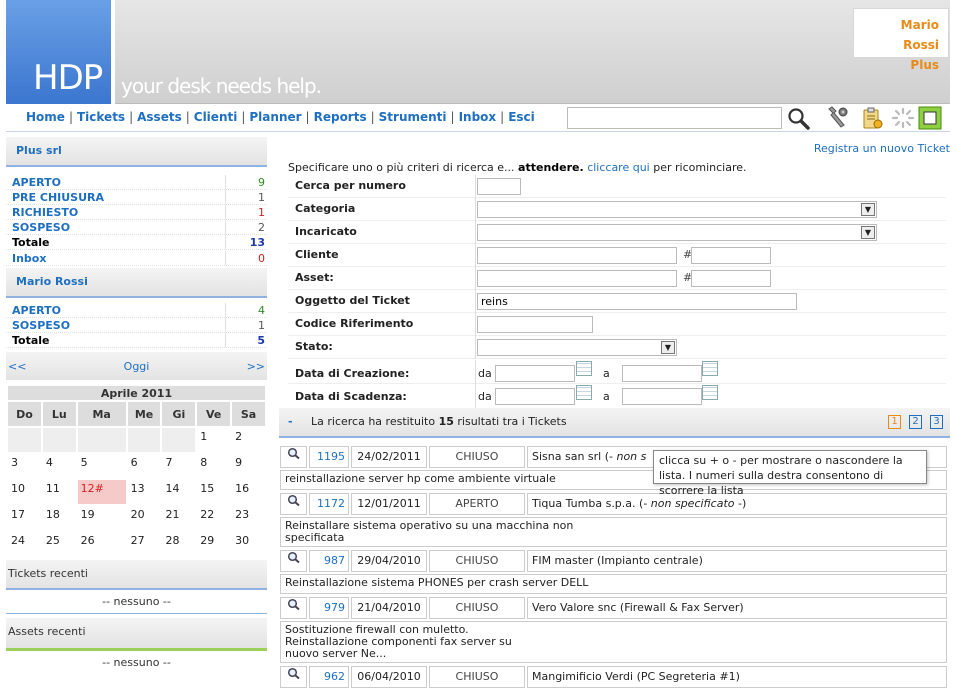 This screenshot has width=958, height=690. What do you see at coordinates (248, 492) in the screenshot?
I see `calendar-day: 16` at bounding box center [248, 492].